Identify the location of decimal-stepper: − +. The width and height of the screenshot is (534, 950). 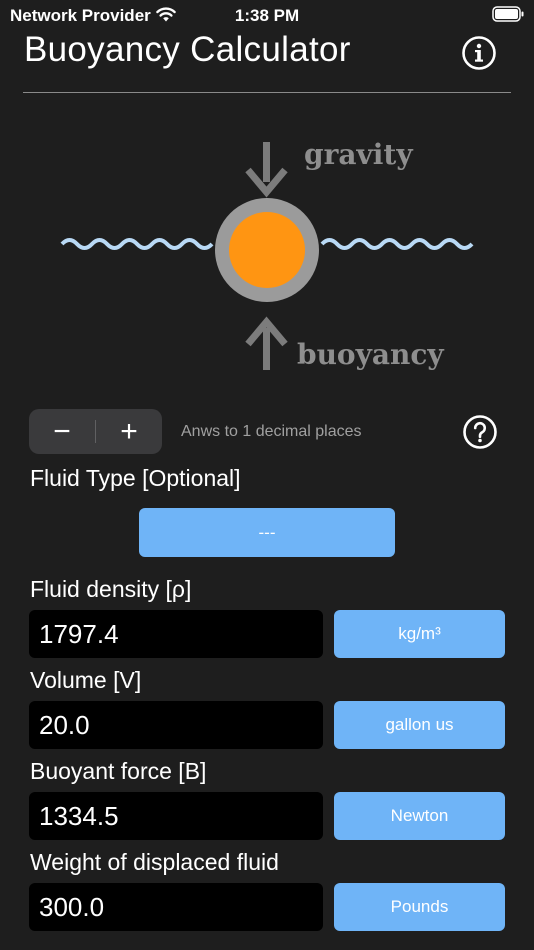
(95, 431).